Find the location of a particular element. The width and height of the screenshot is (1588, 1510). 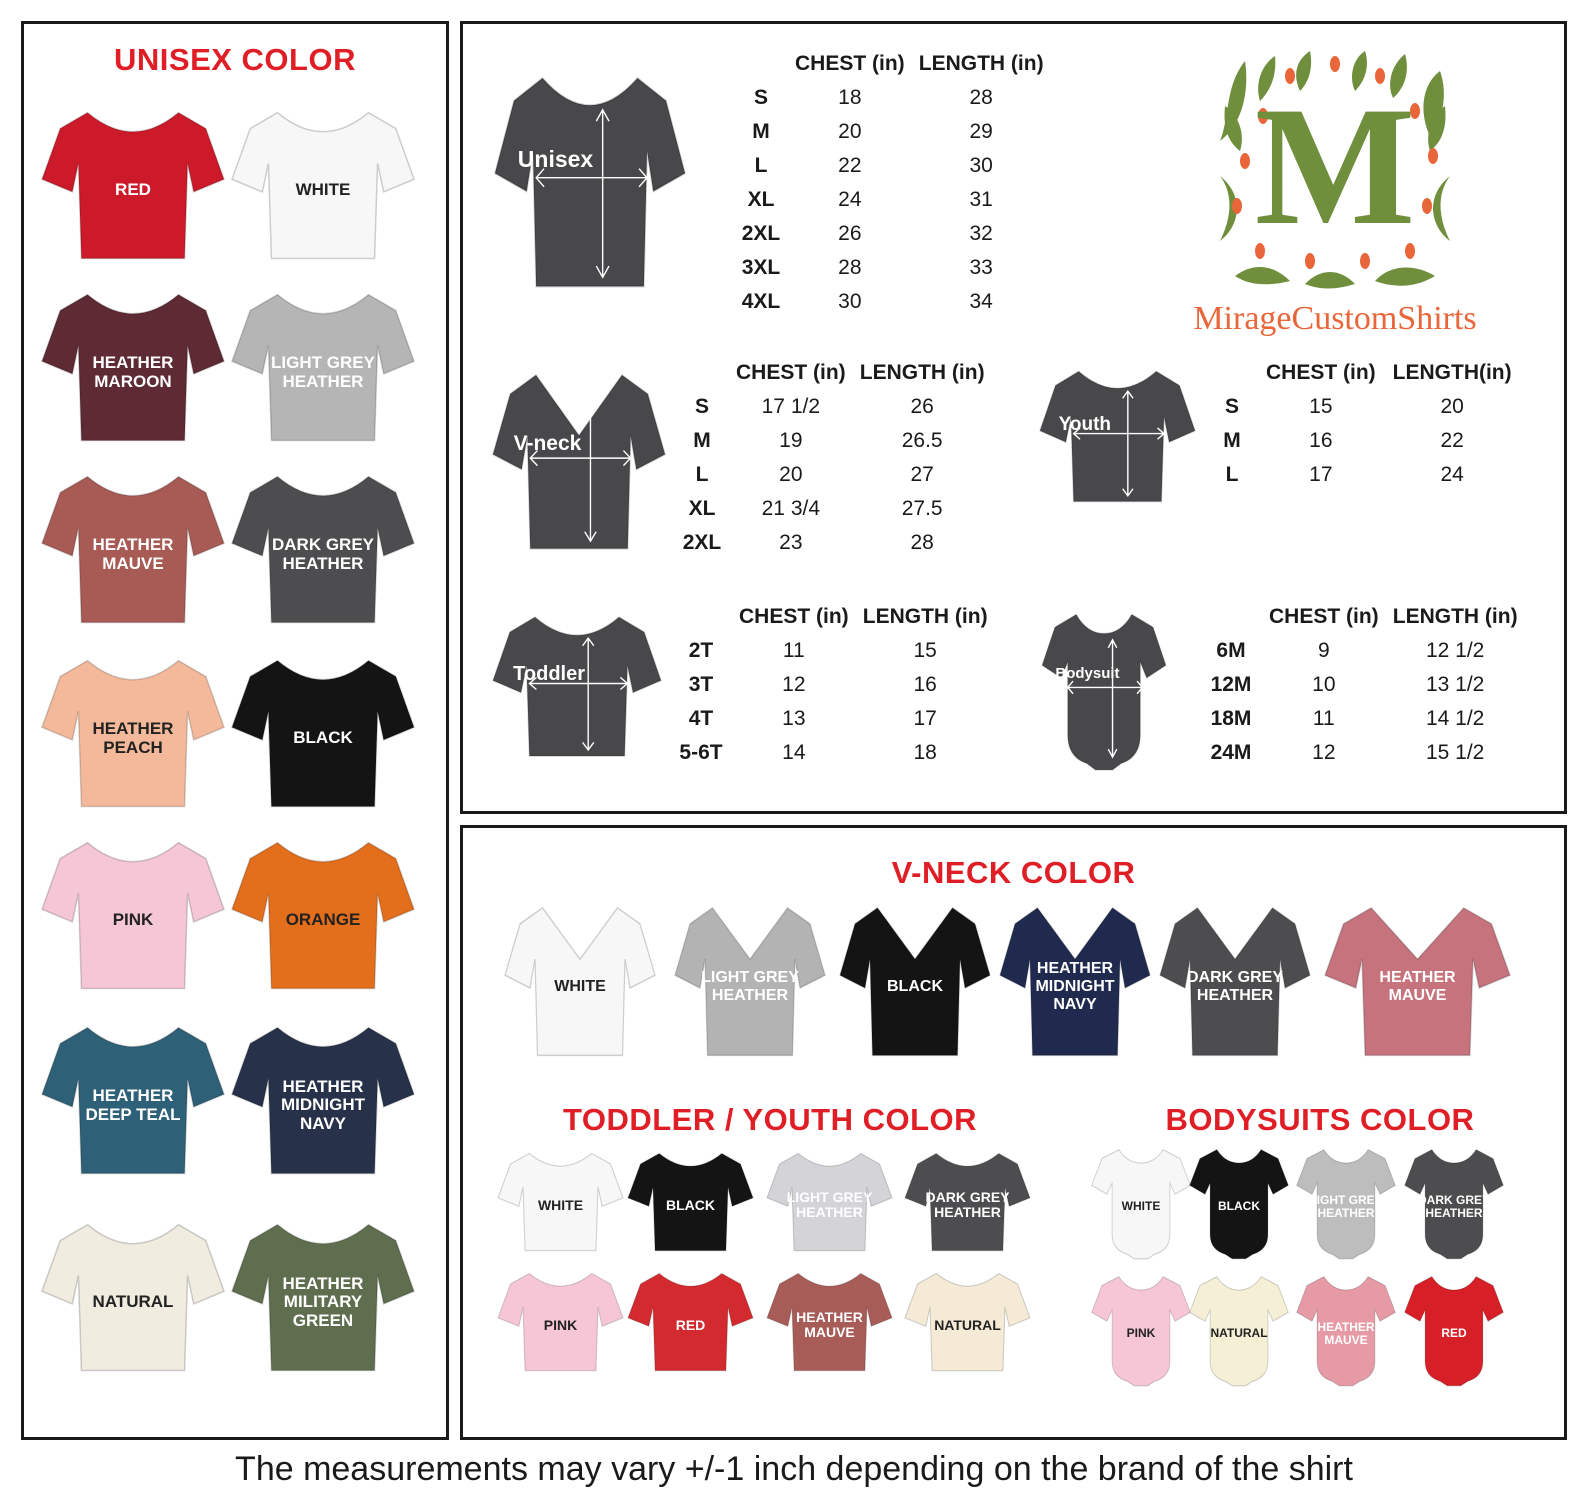

unisex-color-swatch: HEATHER DEEP TEAL is located at coordinates (133, 1099).